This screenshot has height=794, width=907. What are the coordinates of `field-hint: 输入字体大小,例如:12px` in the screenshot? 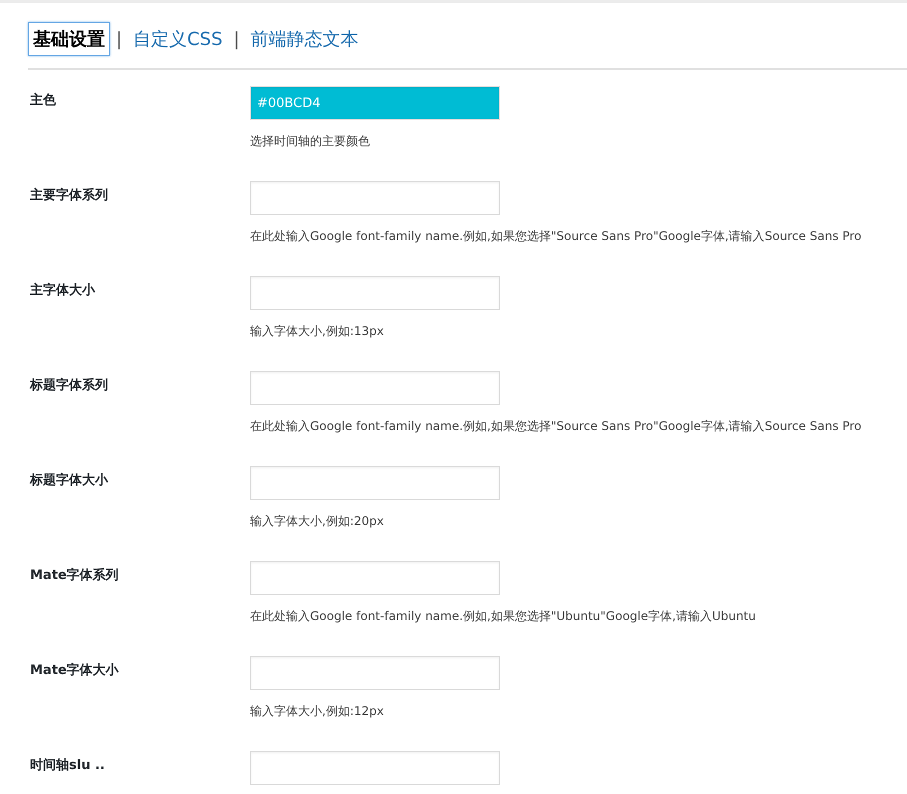 It's located at (317, 711).